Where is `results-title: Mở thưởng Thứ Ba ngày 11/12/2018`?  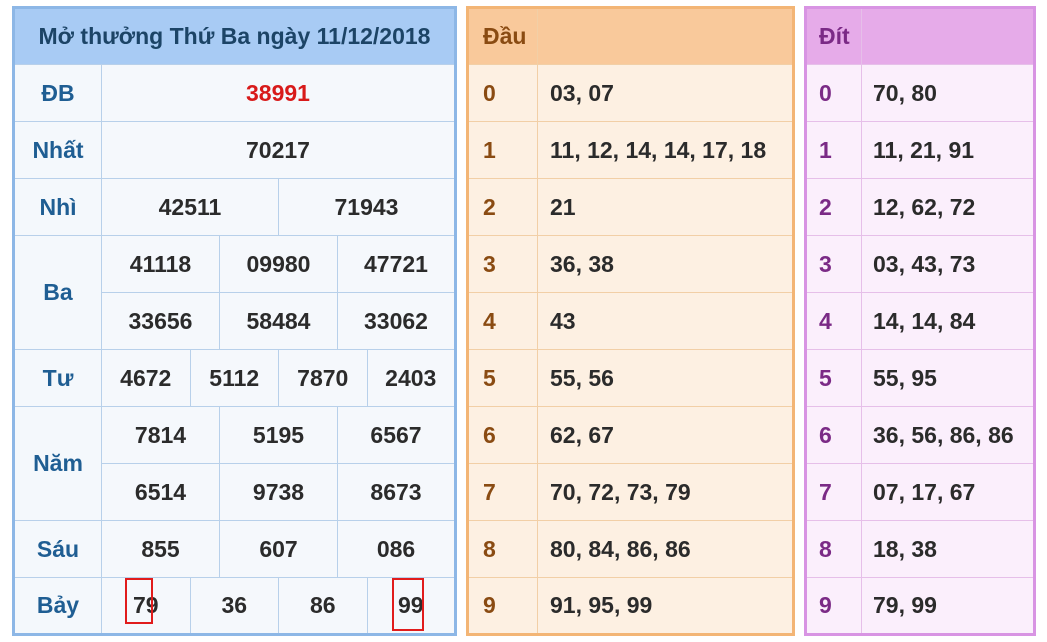 results-title: Mở thưởng Thứ Ba ngày 11/12/2018 is located at coordinates (234, 36).